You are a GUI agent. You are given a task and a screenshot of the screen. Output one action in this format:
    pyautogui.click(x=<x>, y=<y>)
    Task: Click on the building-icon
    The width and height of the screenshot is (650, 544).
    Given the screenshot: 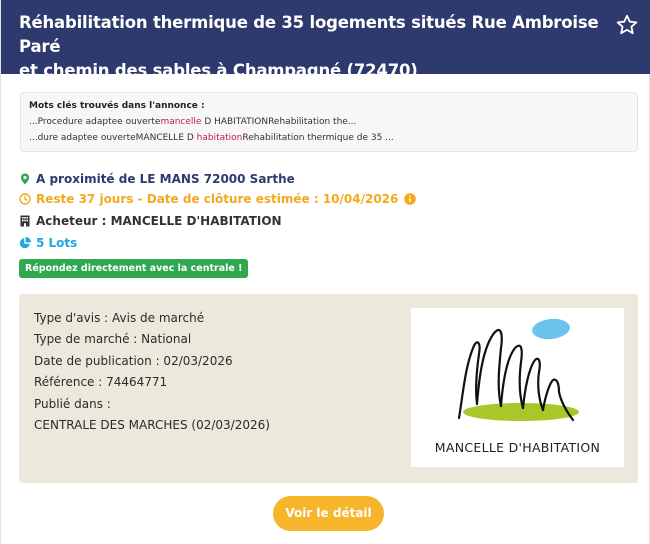 What is the action you would take?
    pyautogui.click(x=25, y=221)
    